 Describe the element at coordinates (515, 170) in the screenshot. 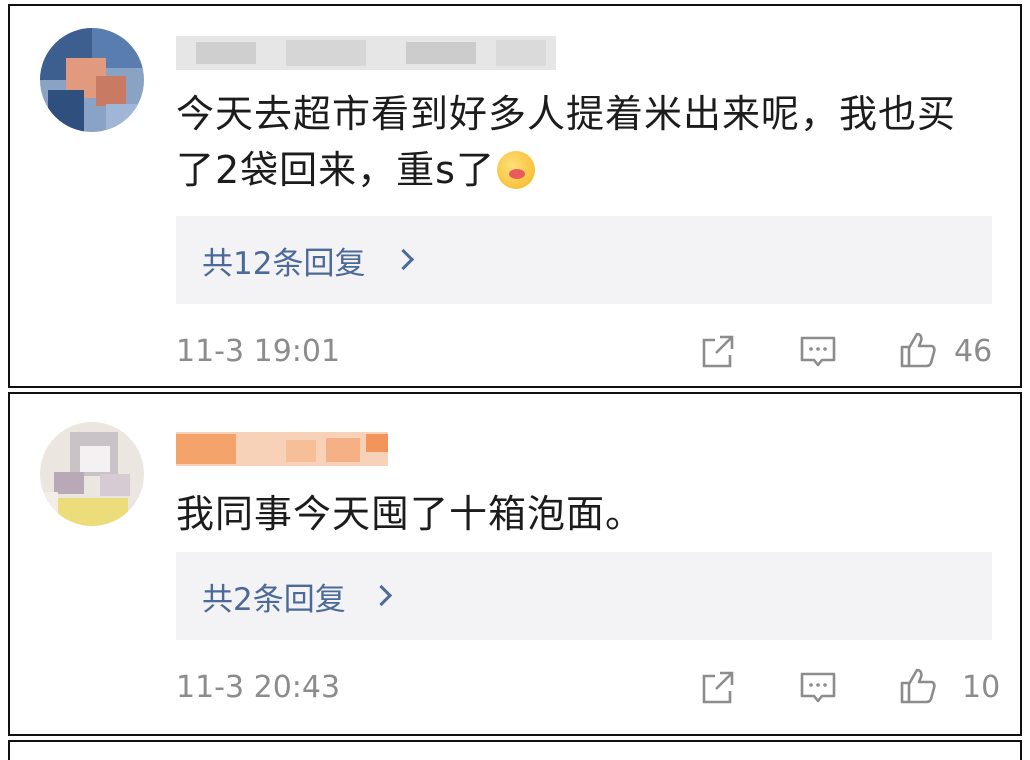

I see `face-savoring-food-emoji` at that location.